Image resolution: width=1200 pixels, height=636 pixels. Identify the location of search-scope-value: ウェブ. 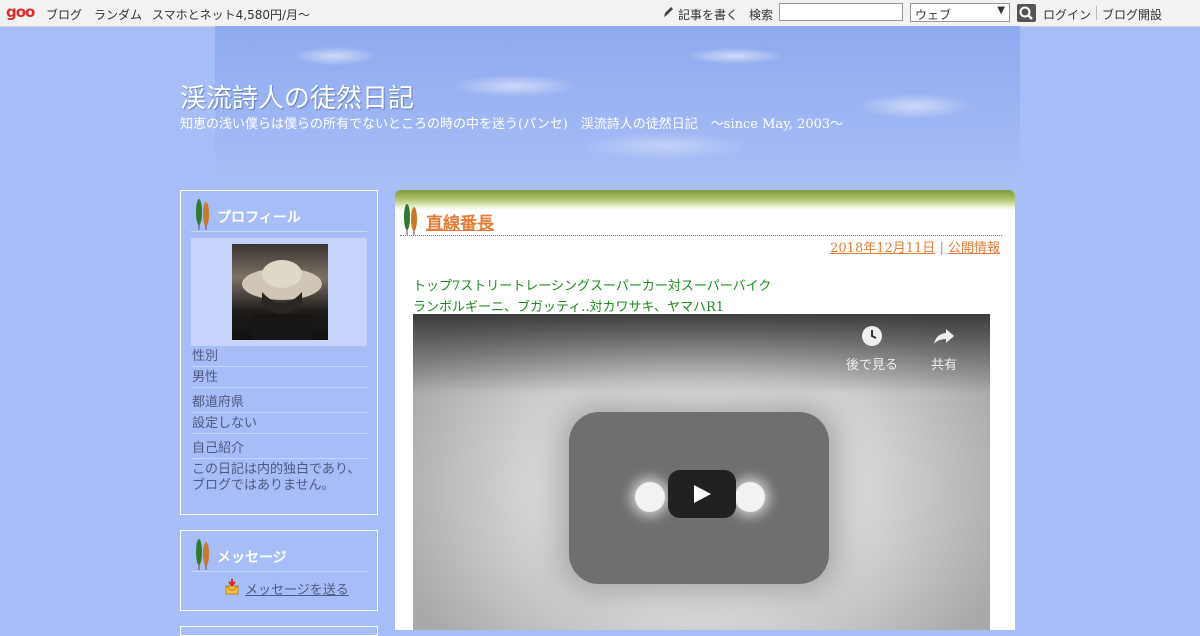
(933, 15).